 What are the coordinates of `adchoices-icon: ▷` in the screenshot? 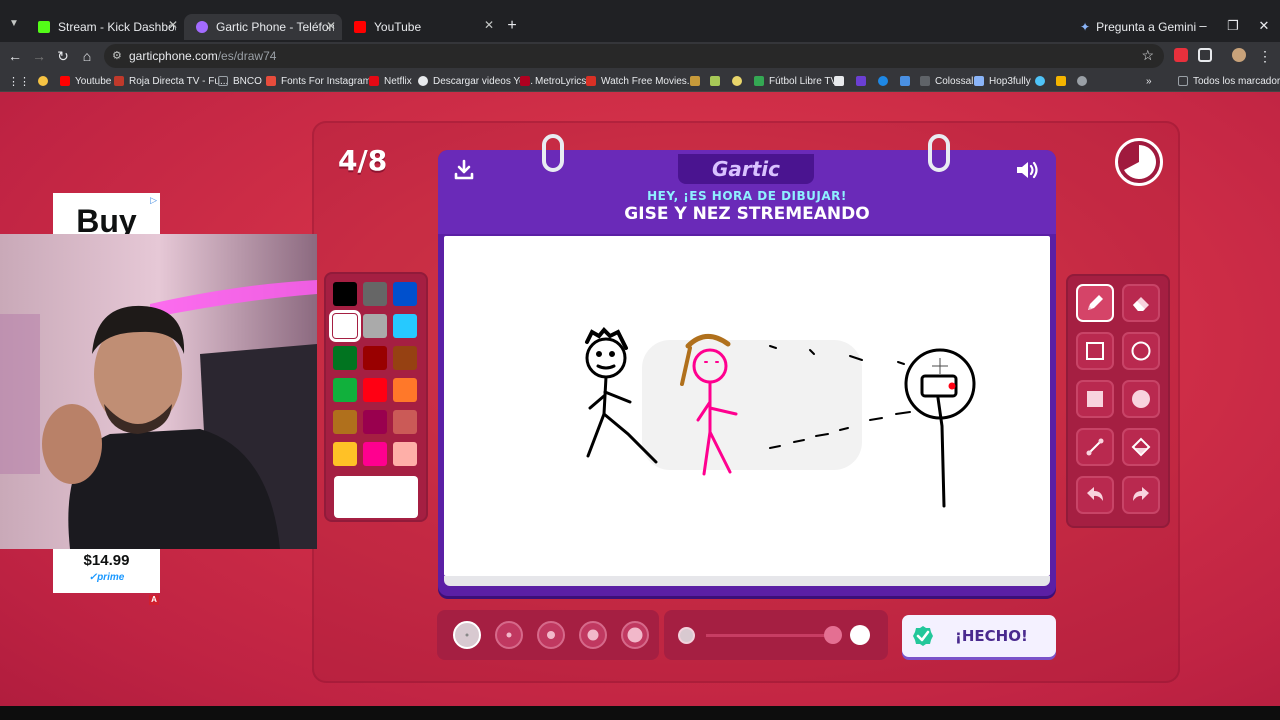 It's located at (153, 200).